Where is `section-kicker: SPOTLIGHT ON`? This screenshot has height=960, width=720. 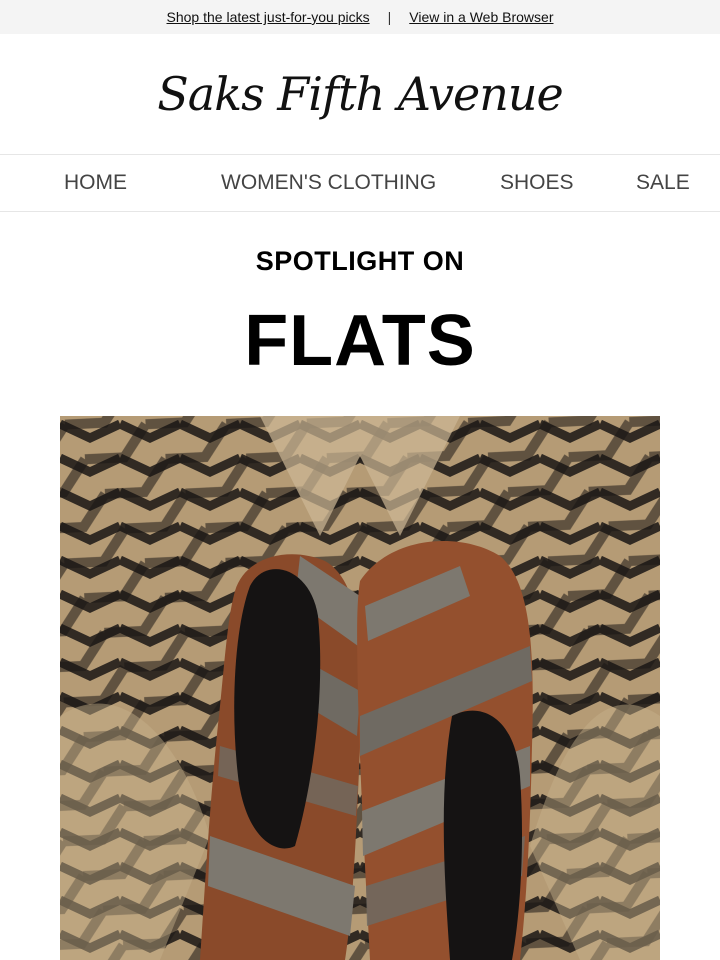
section-kicker: SPOTLIGHT ON is located at coordinates (360, 261).